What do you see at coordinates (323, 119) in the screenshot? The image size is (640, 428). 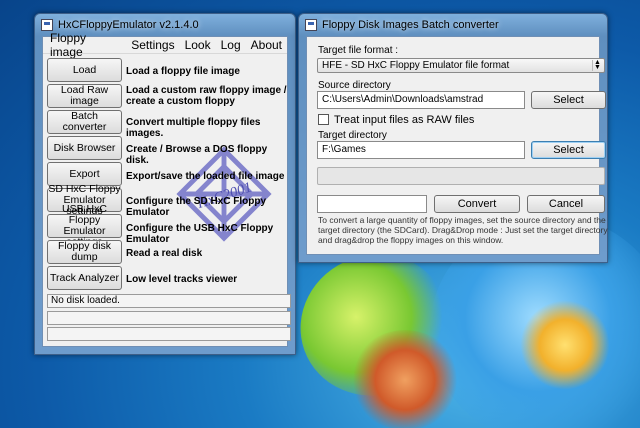 I see `raw-files-checkbox` at bounding box center [323, 119].